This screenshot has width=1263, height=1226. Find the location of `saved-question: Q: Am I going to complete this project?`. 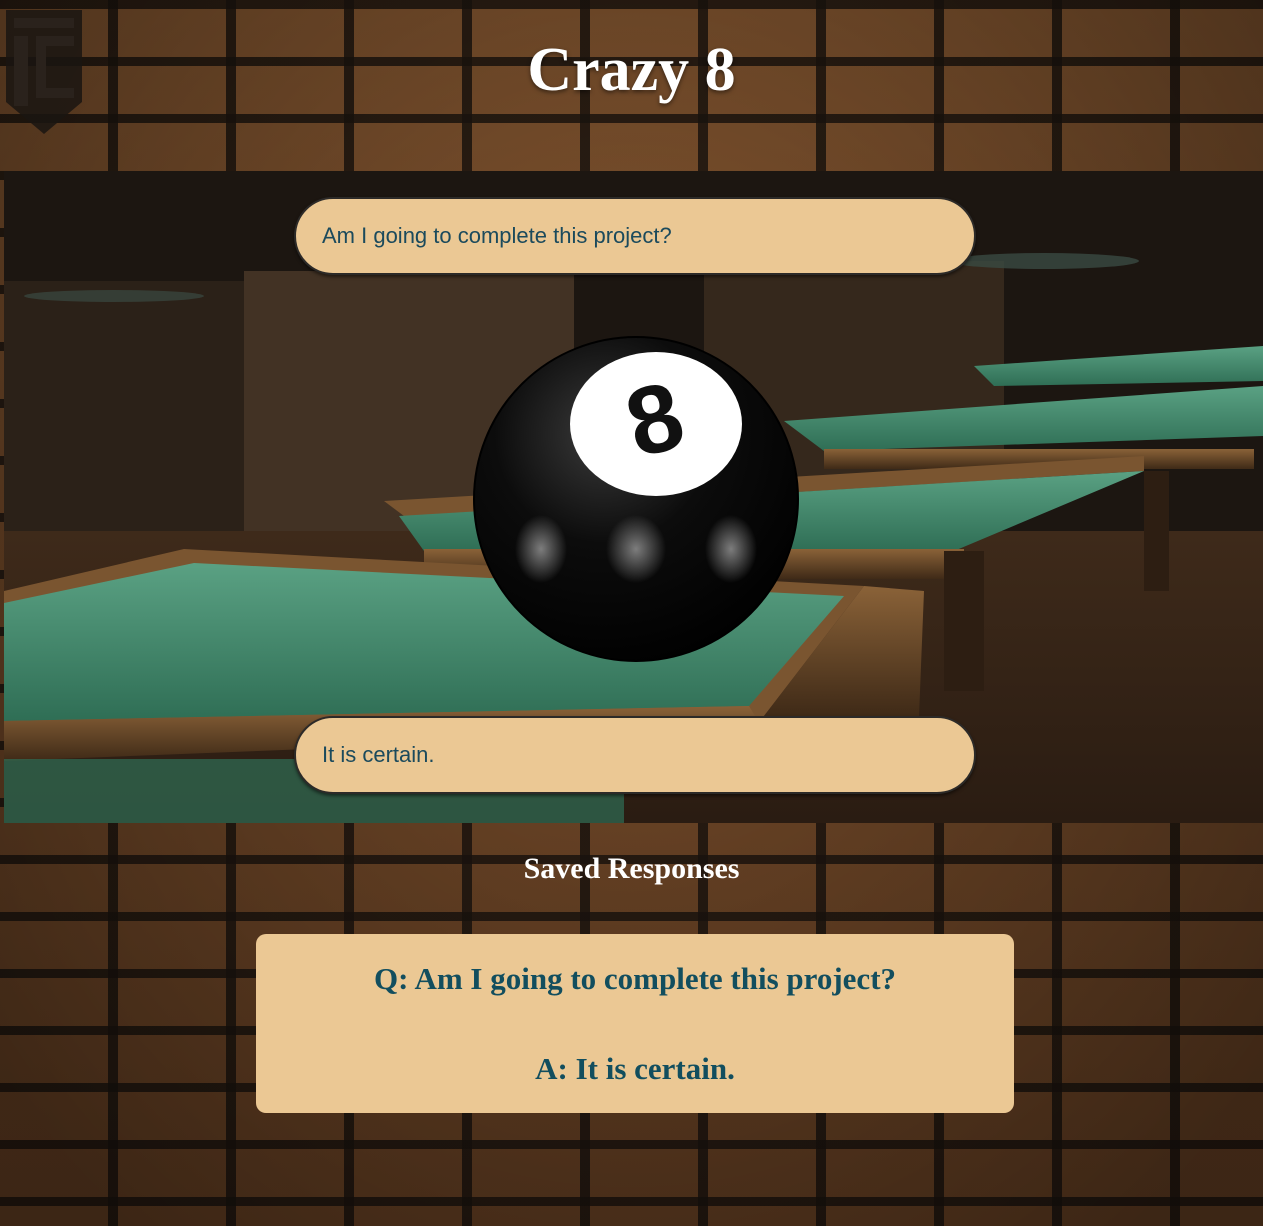

saved-question: Q: Am I going to complete this project? is located at coordinates (635, 978).